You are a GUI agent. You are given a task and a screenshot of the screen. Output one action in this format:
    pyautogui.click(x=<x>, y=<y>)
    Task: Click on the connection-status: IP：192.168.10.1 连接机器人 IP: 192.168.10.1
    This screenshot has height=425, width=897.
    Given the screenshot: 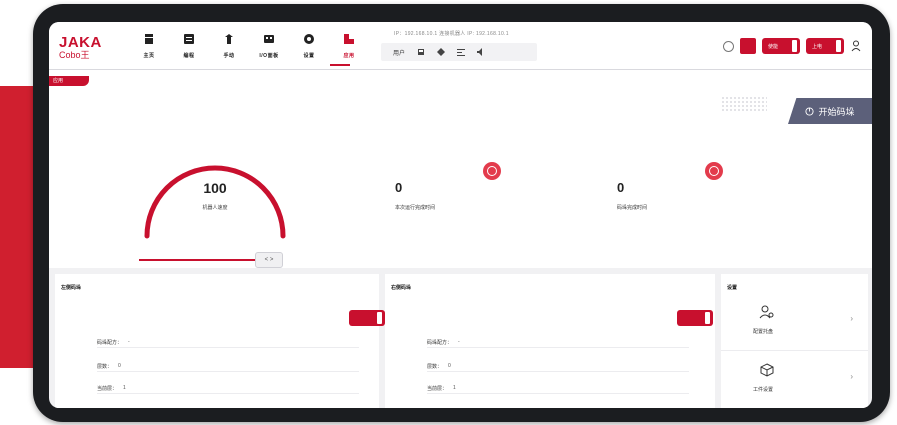 What is the action you would take?
    pyautogui.click(x=451, y=34)
    